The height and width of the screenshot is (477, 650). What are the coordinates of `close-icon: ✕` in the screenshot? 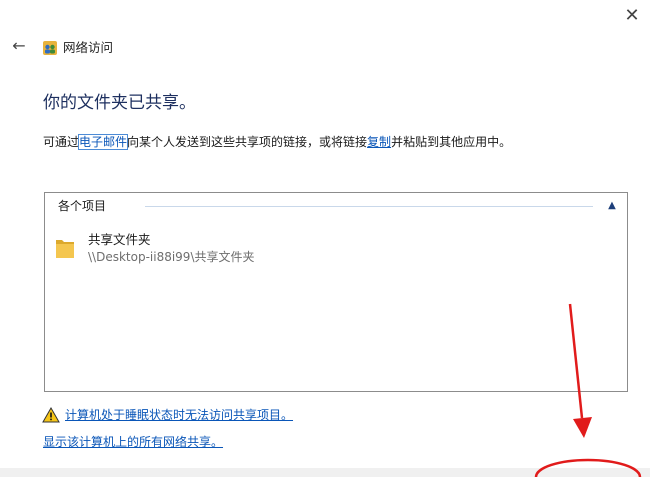 It's located at (632, 15).